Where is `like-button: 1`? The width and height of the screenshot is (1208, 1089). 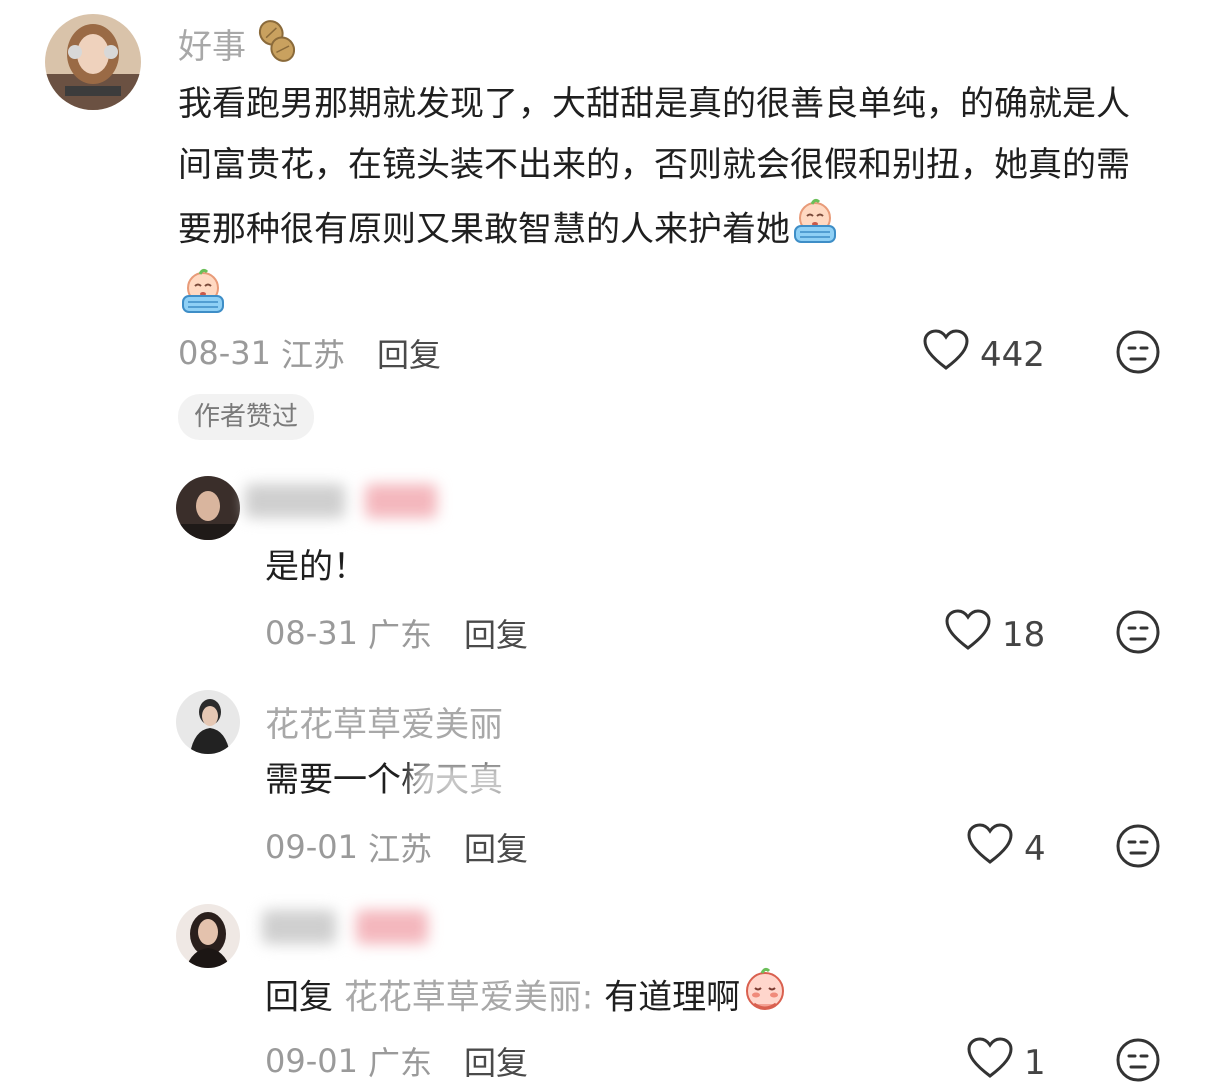 like-button: 1 is located at coordinates (1006, 1062).